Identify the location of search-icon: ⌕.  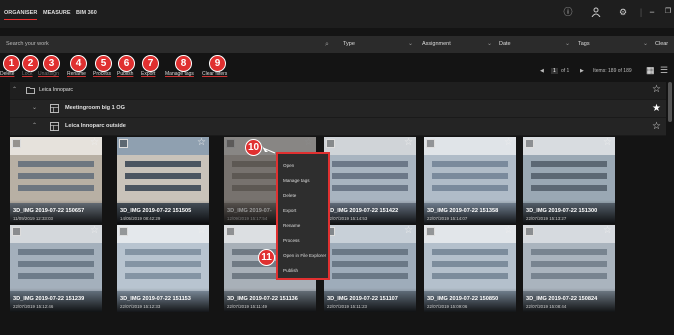
(327, 44).